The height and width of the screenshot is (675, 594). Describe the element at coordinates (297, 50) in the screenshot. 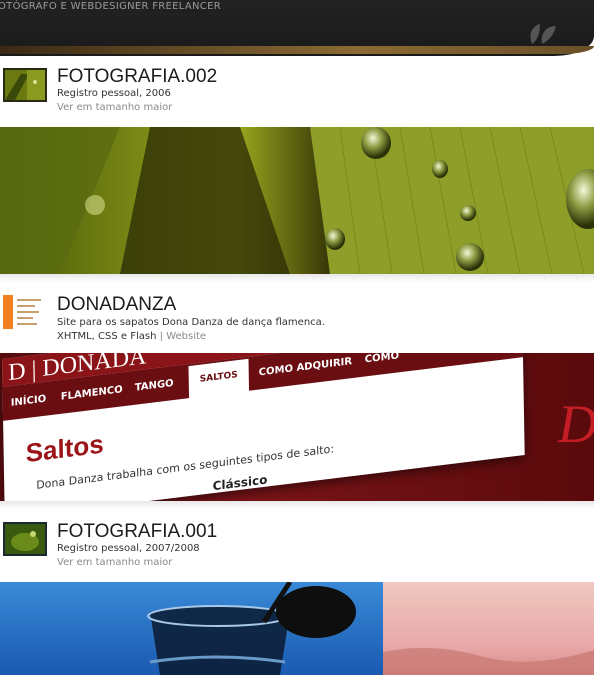

I see `header-stripe` at that location.